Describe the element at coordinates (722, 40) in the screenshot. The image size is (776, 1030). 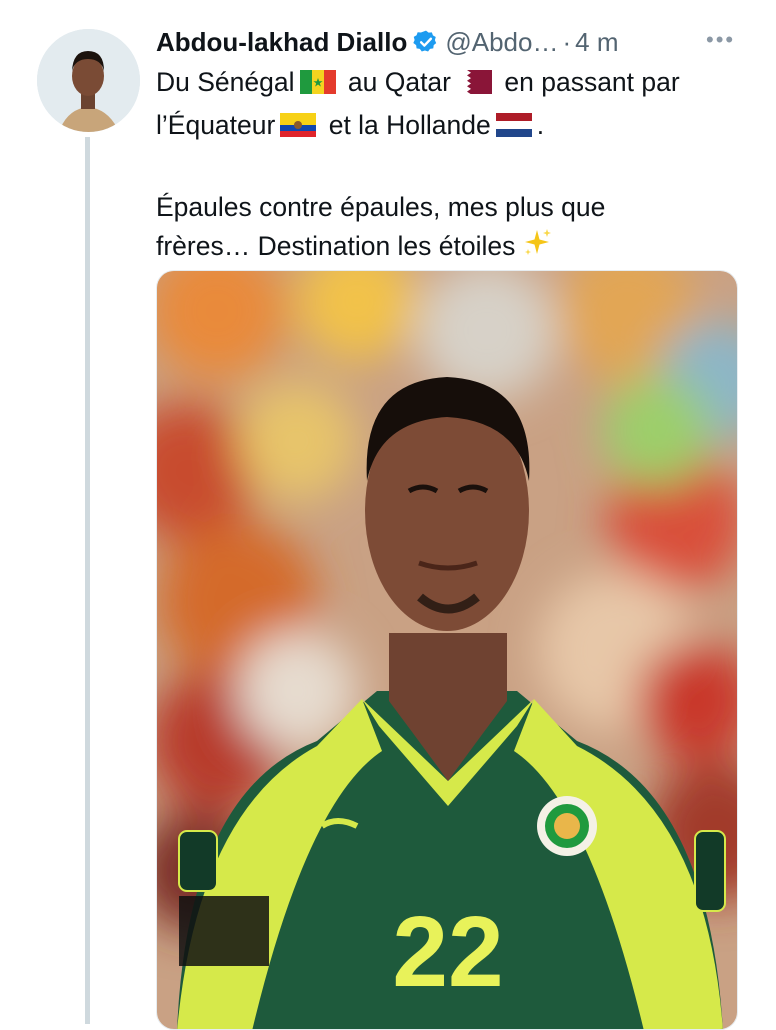
I see `more-horizontal-icon: •••` at that location.